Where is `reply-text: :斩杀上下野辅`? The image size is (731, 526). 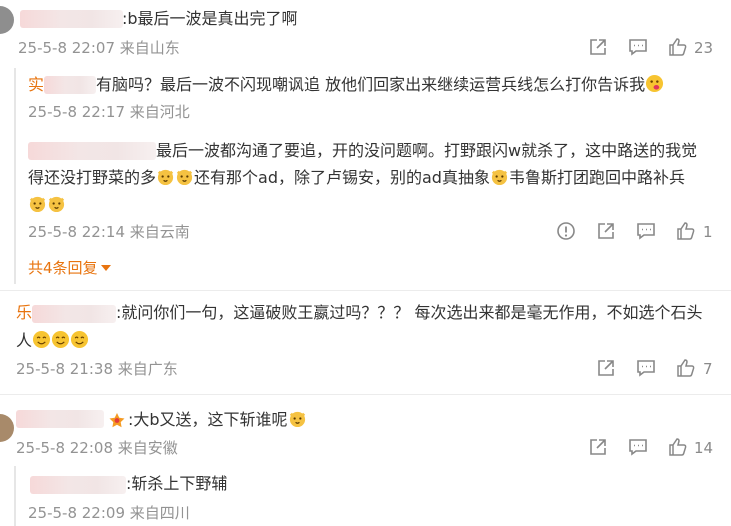
reply-text: :斩杀上下野辅 is located at coordinates (177, 483).